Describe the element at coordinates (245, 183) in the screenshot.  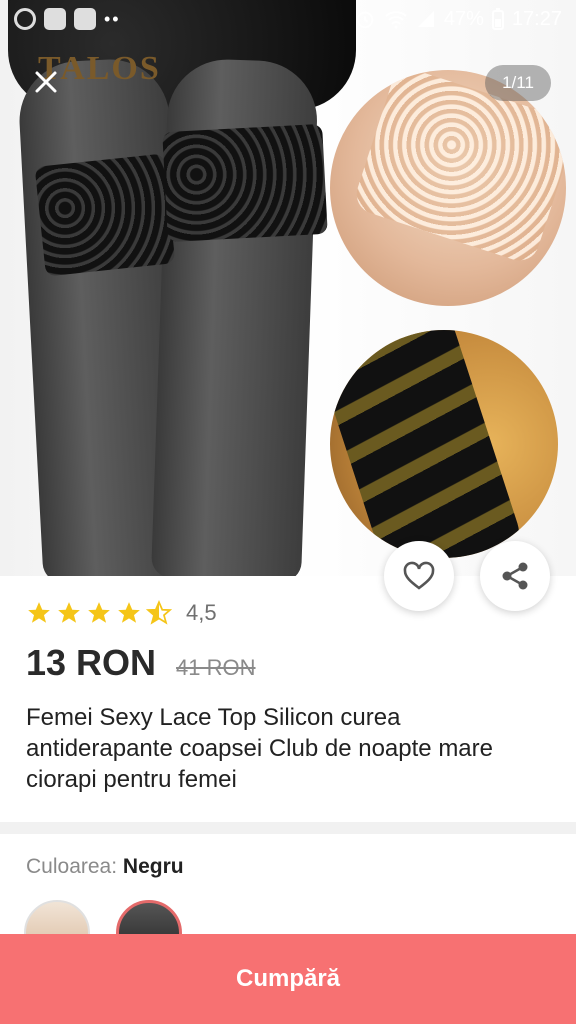
I see `product-photo-lace-right` at that location.